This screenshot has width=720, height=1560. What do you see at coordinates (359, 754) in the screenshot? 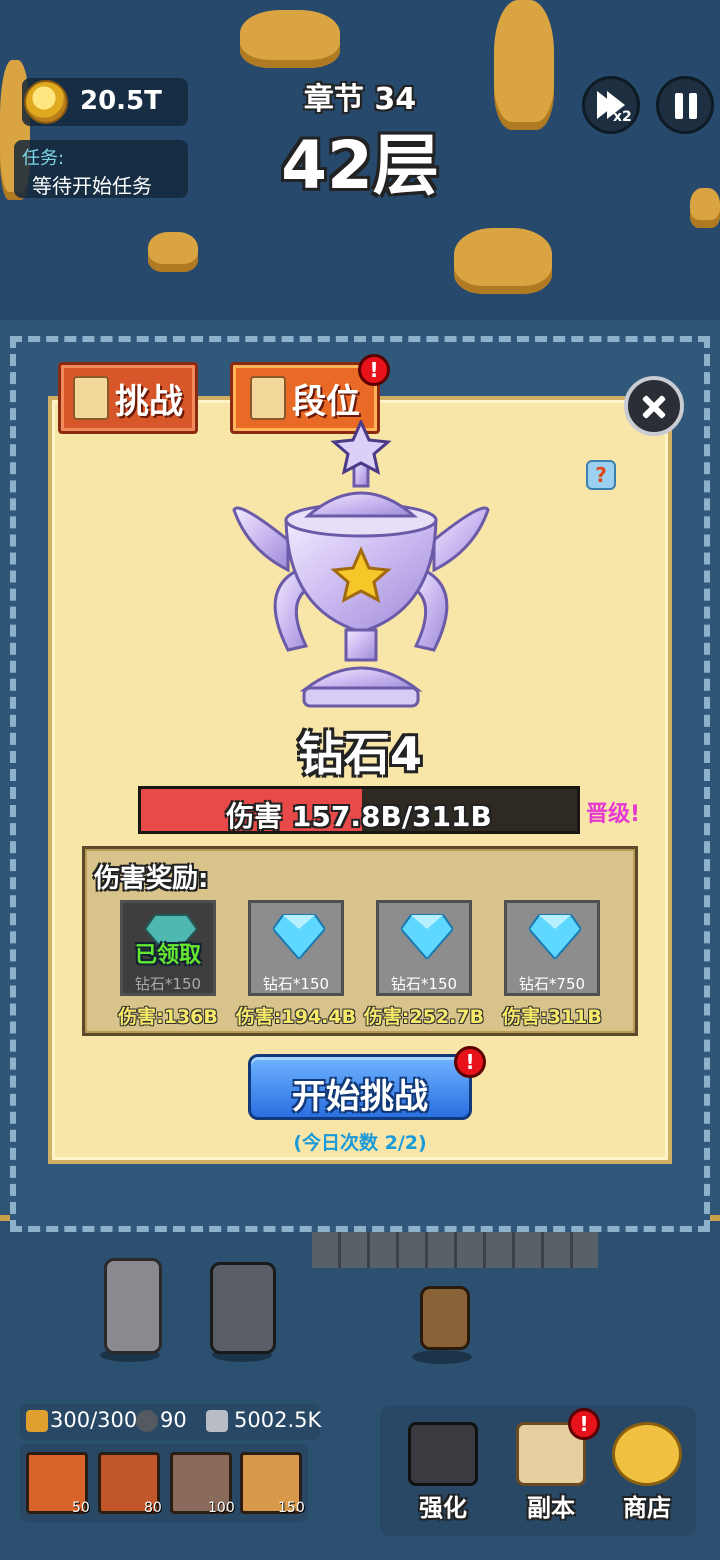
I see `rank-name: 钻石4` at bounding box center [359, 754].